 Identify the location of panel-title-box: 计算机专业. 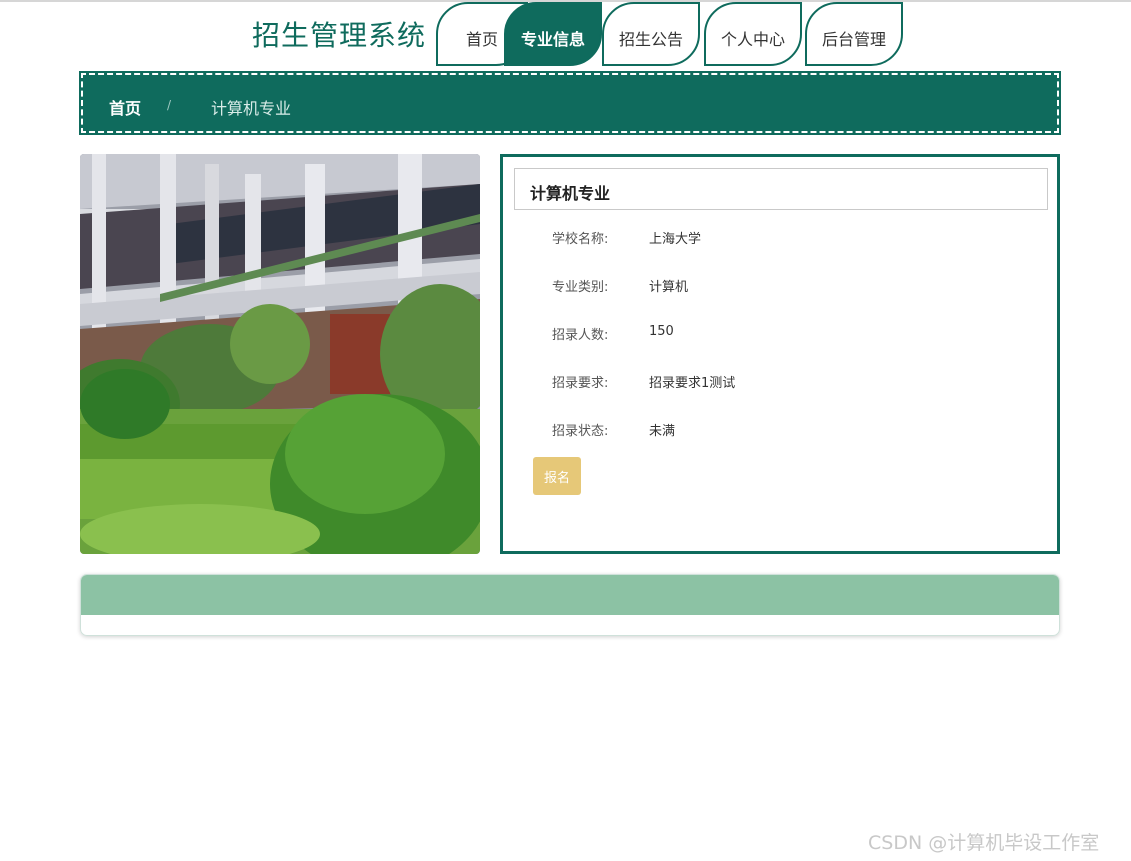
(781, 189).